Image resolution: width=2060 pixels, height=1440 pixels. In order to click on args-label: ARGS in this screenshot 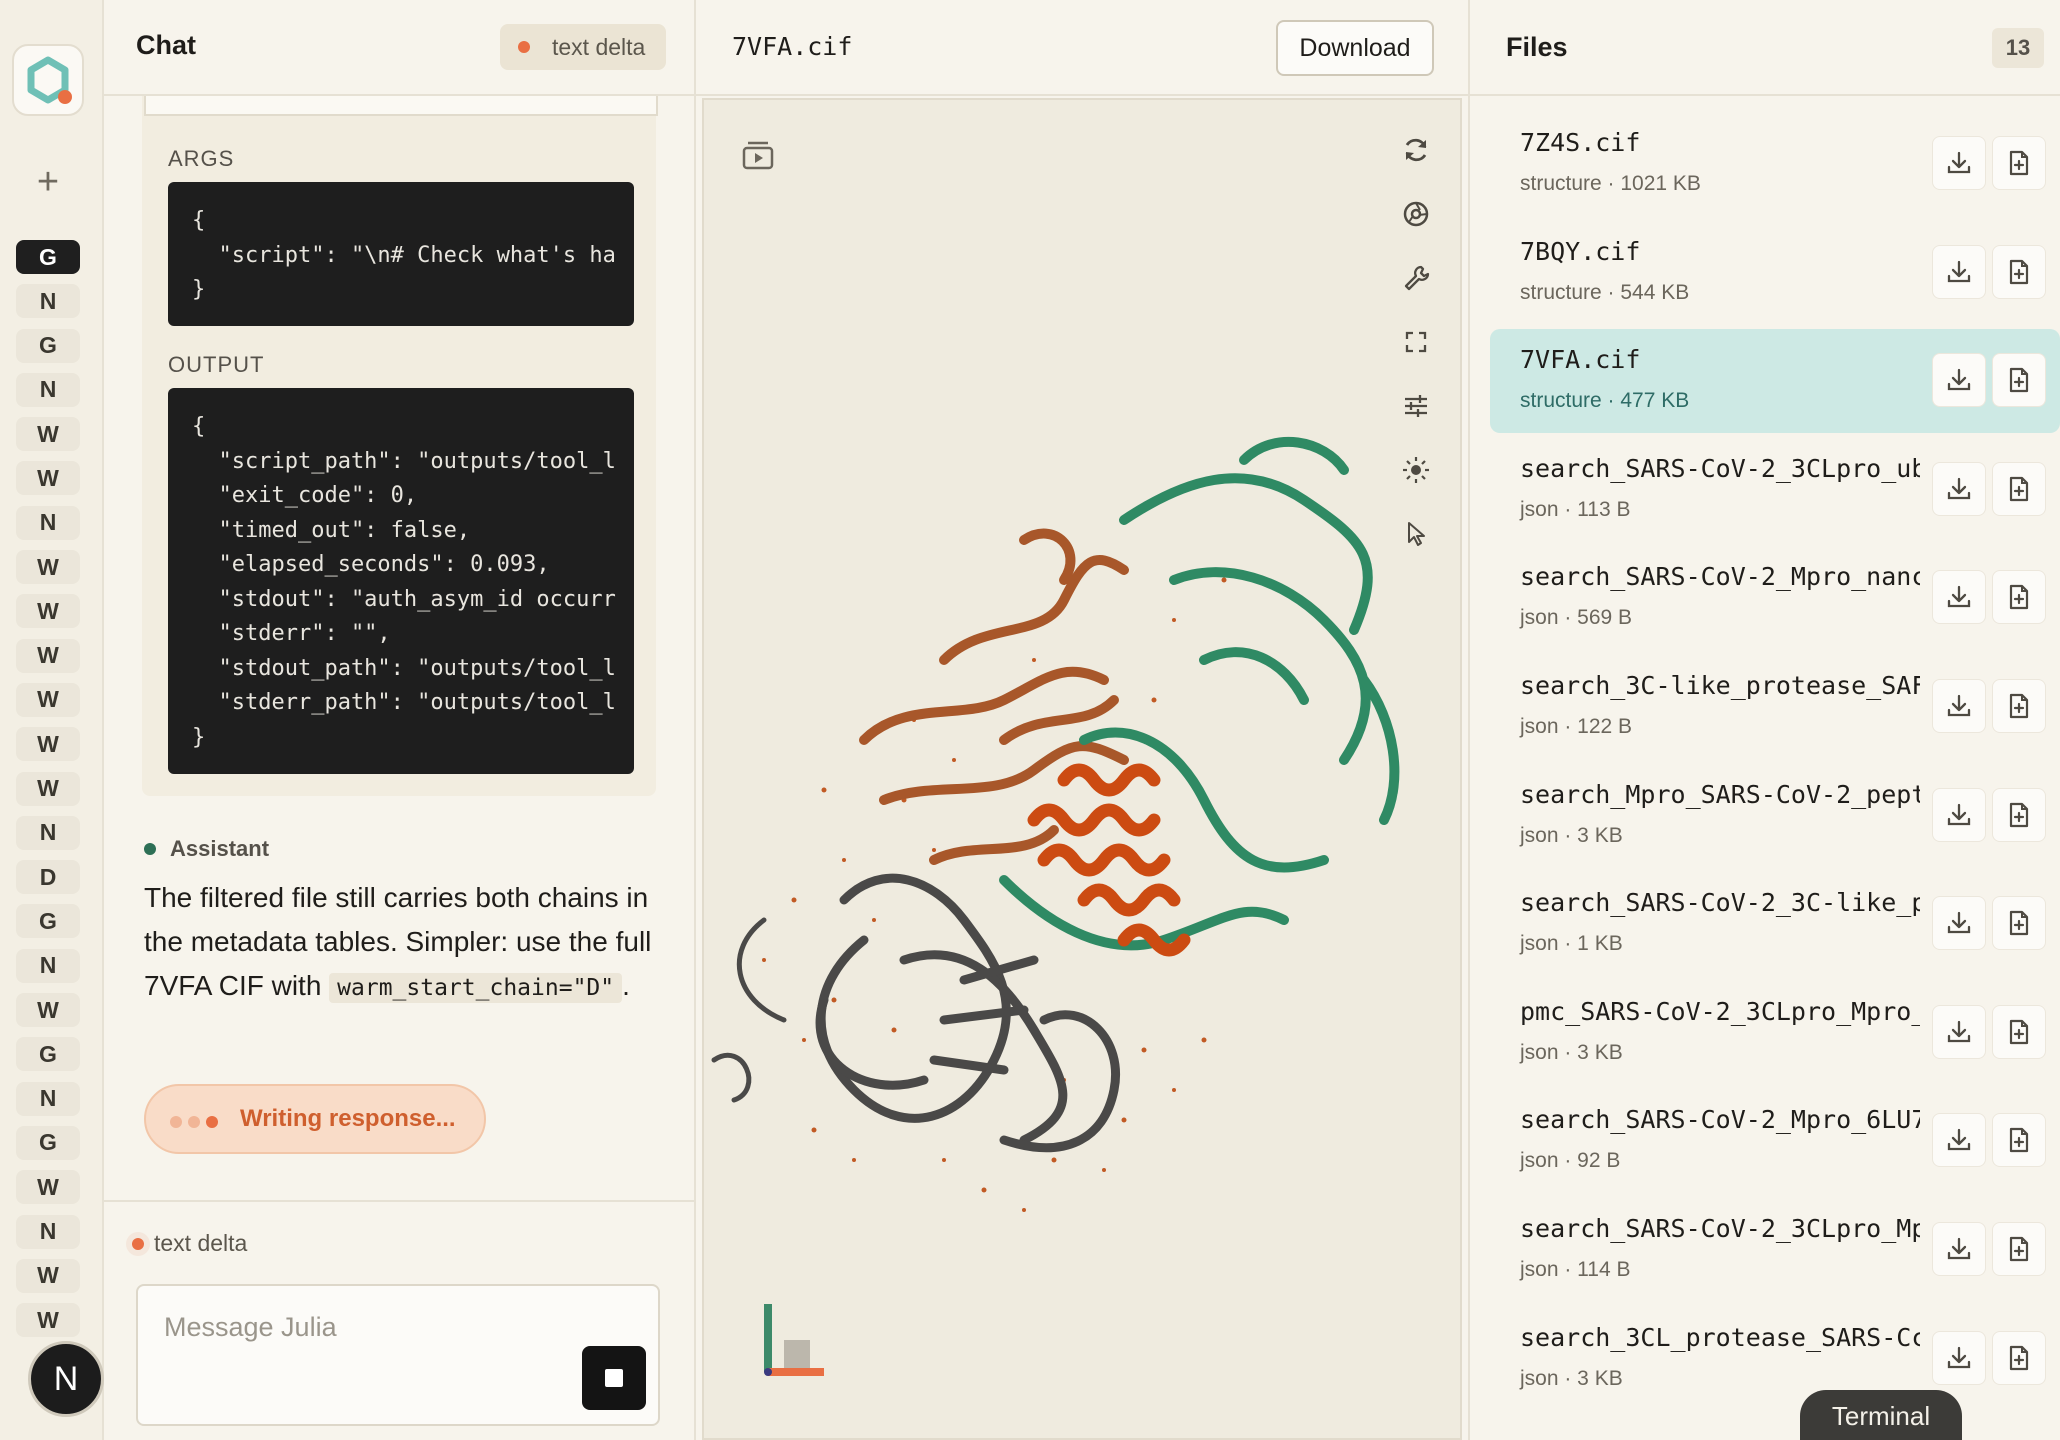, I will do `click(201, 158)`.